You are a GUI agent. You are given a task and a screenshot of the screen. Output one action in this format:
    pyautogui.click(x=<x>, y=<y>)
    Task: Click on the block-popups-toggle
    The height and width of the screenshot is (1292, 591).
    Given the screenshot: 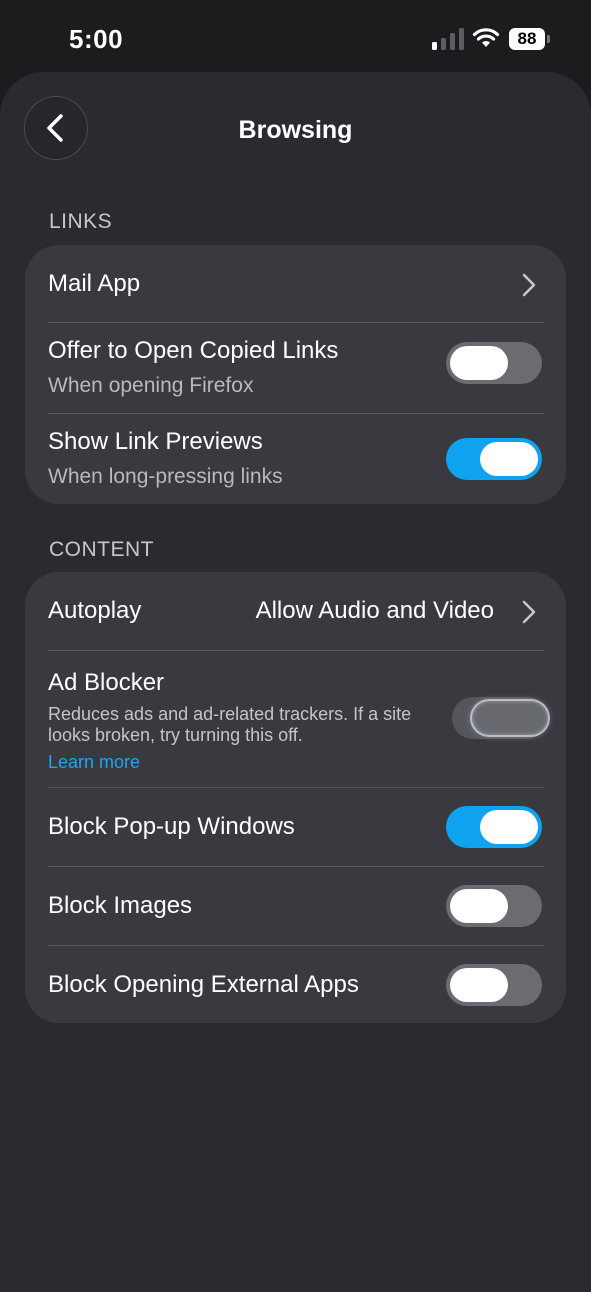 What is the action you would take?
    pyautogui.click(x=494, y=827)
    